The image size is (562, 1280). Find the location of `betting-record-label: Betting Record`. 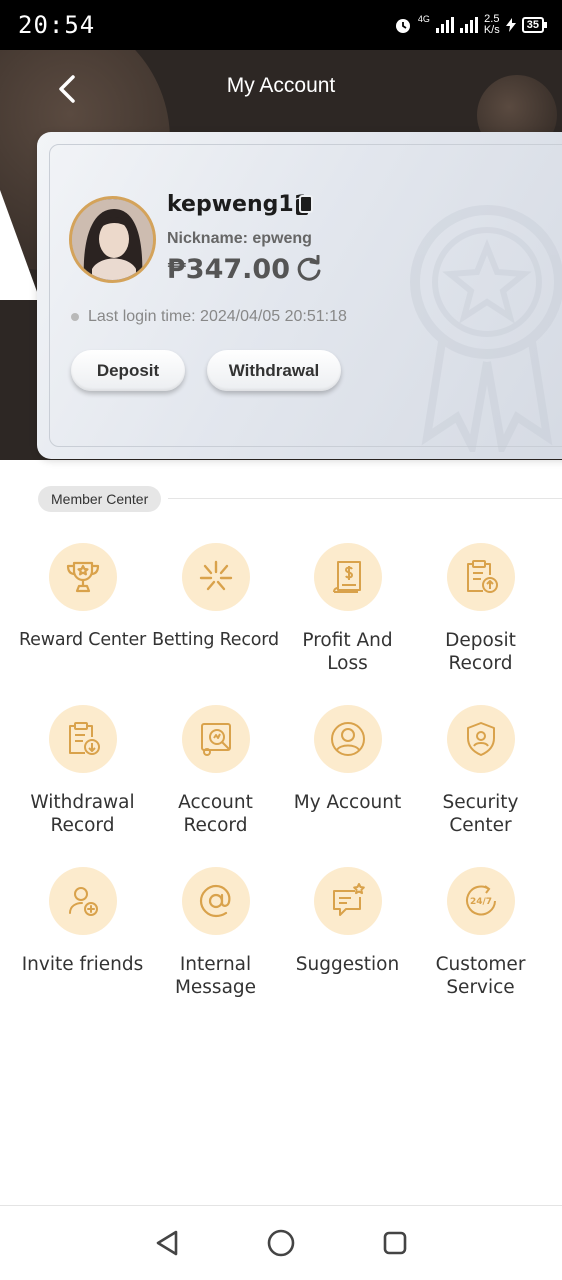

betting-record-label: Betting Record is located at coordinates (215, 640).